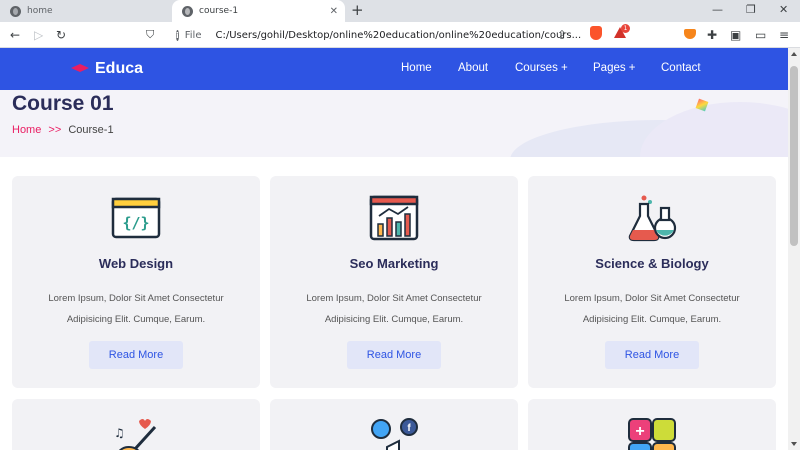  What do you see at coordinates (394, 263) in the screenshot?
I see `course-title: Seo Marketing` at bounding box center [394, 263].